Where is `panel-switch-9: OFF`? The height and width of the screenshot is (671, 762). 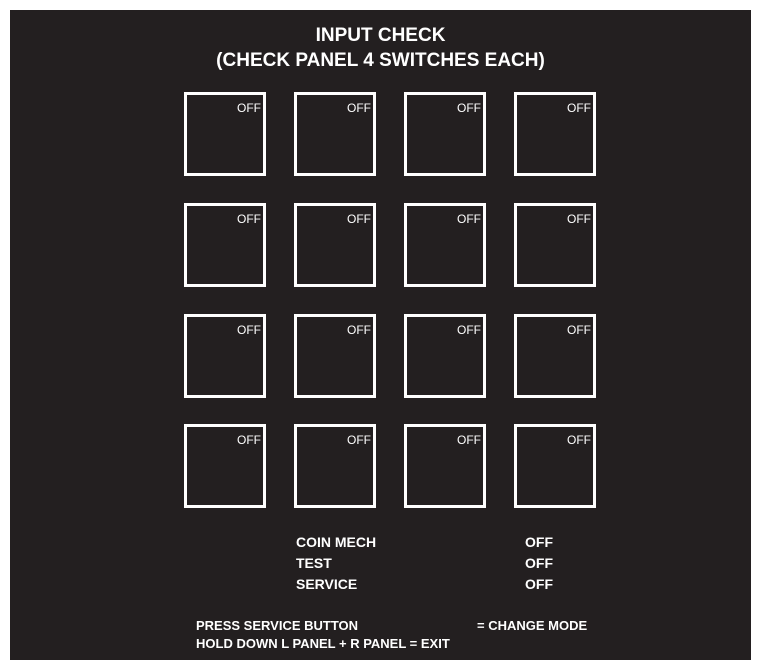 panel-switch-9: OFF is located at coordinates (225, 356).